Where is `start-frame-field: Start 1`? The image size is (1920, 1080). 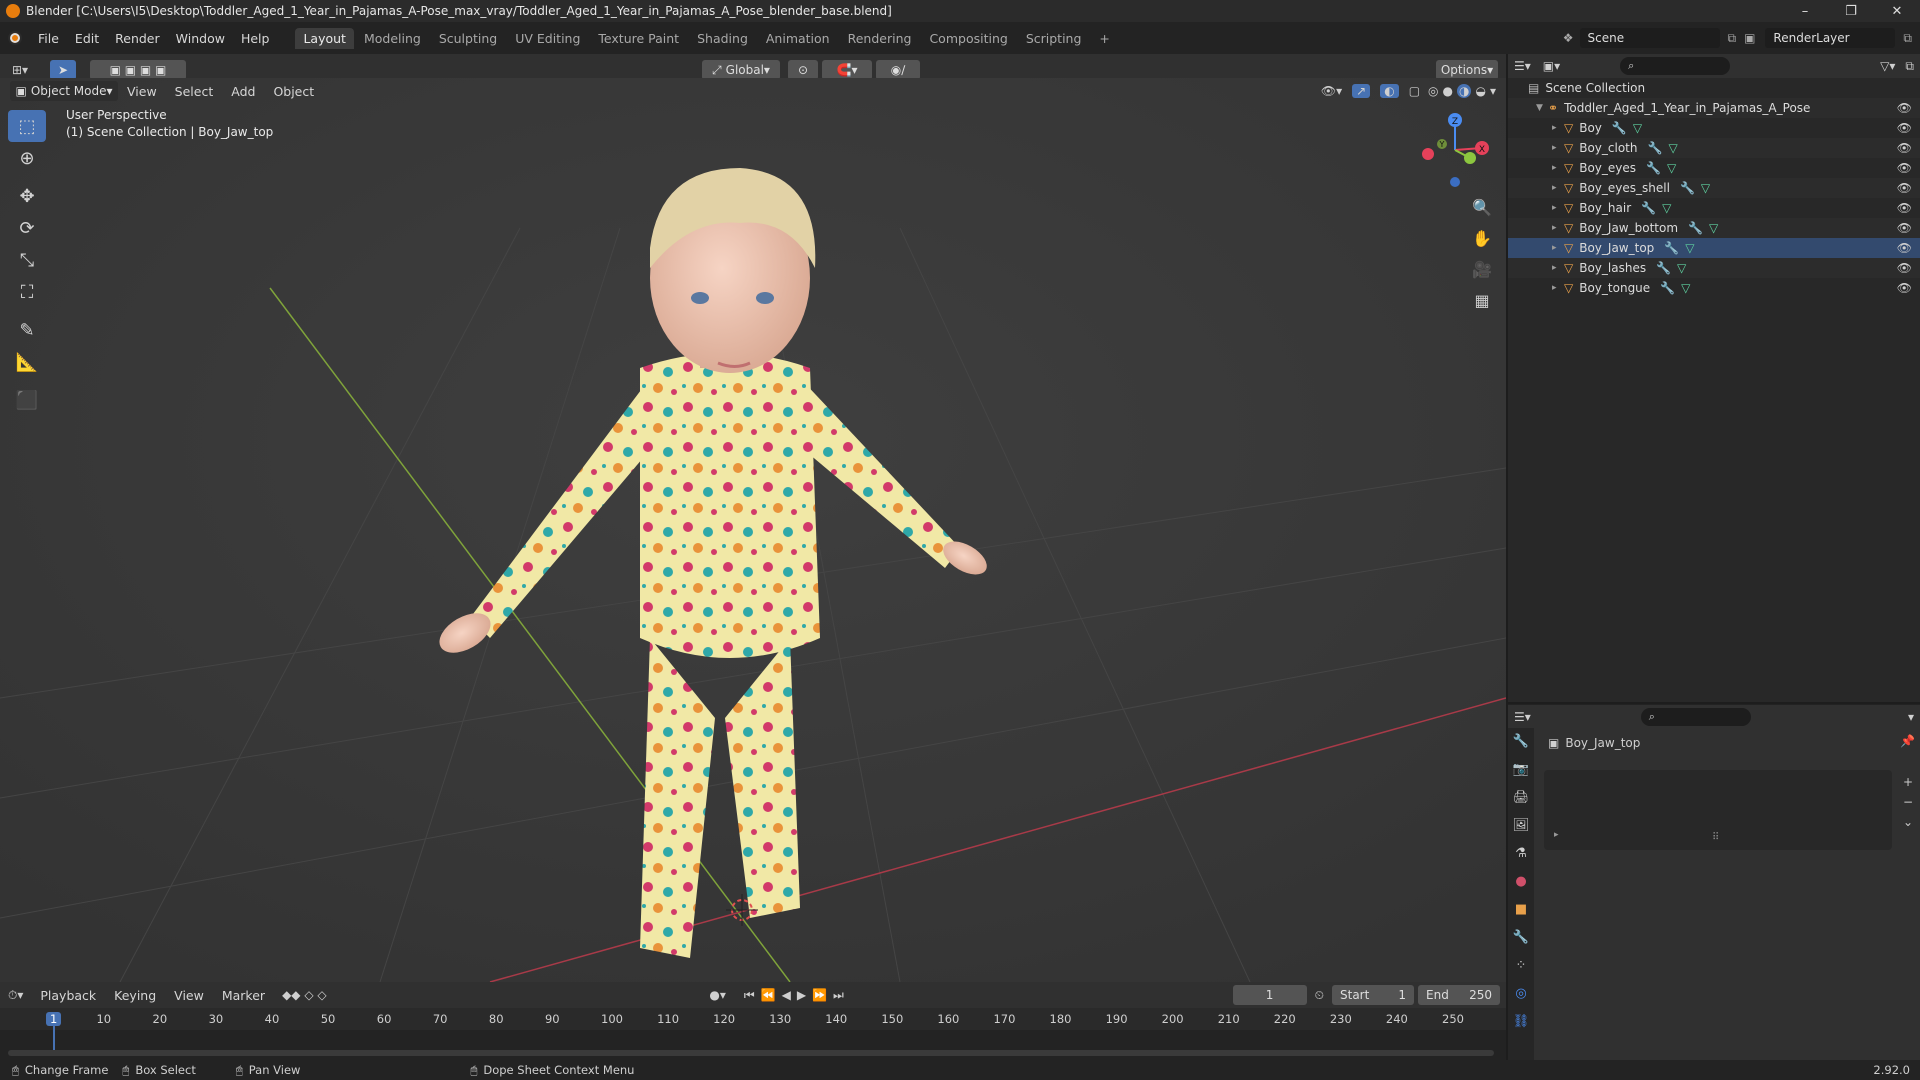 start-frame-field: Start 1 is located at coordinates (1373, 995).